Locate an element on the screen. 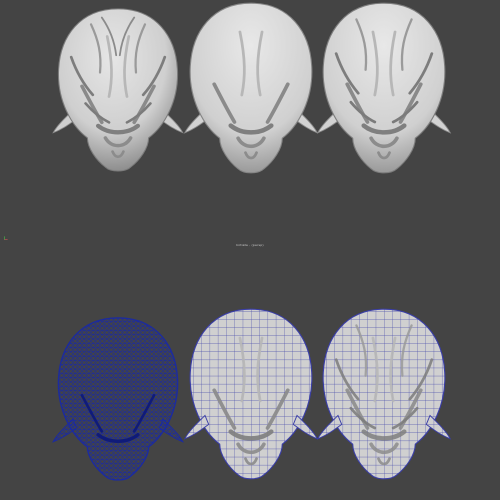 The width and height of the screenshot is (500, 500). camera-label: Initiate , (persp) is located at coordinates (250, 245).